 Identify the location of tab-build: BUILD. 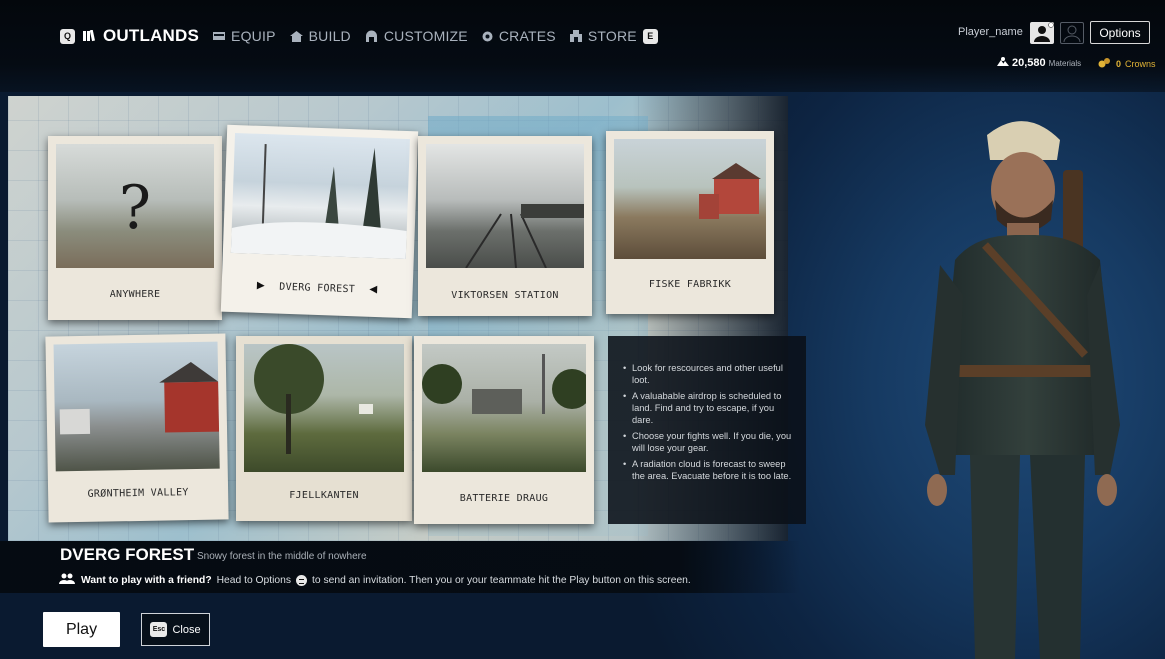
(320, 36).